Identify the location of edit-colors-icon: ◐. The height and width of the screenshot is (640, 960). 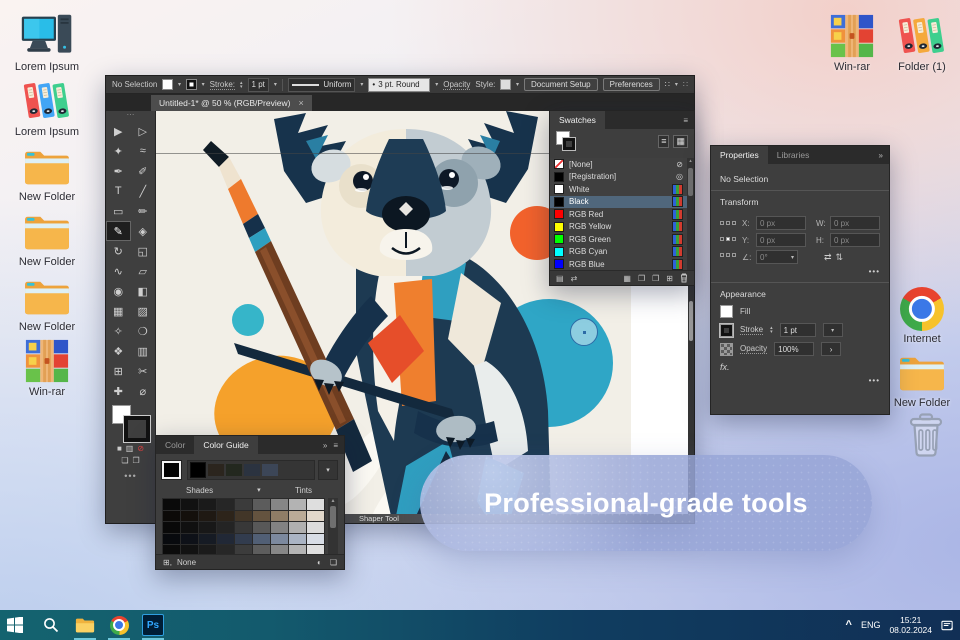
(319, 562).